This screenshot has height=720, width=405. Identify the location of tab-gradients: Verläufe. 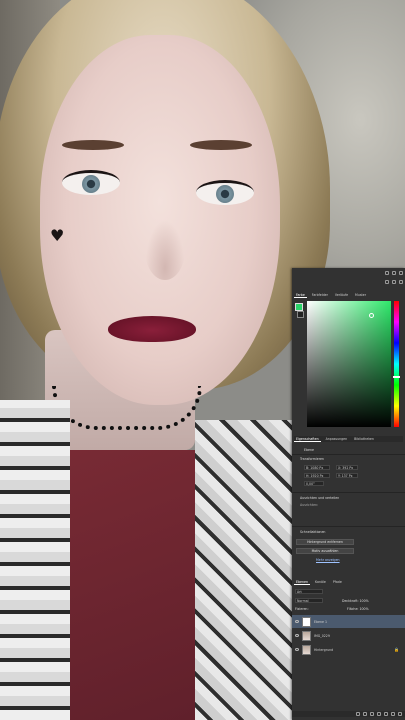
(341, 295).